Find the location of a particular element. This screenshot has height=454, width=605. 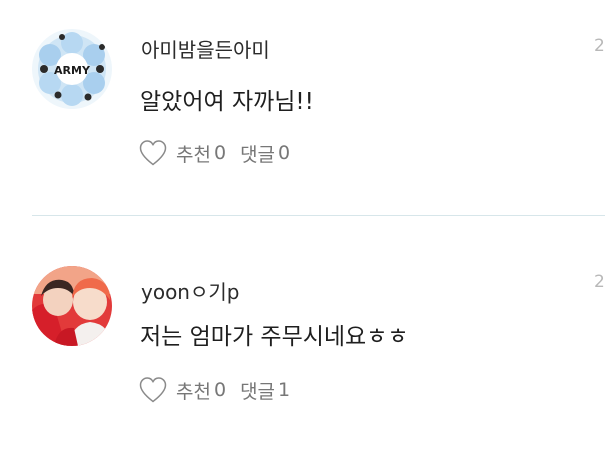

comment-text: 알았어여 자까님!! is located at coordinates (227, 102).